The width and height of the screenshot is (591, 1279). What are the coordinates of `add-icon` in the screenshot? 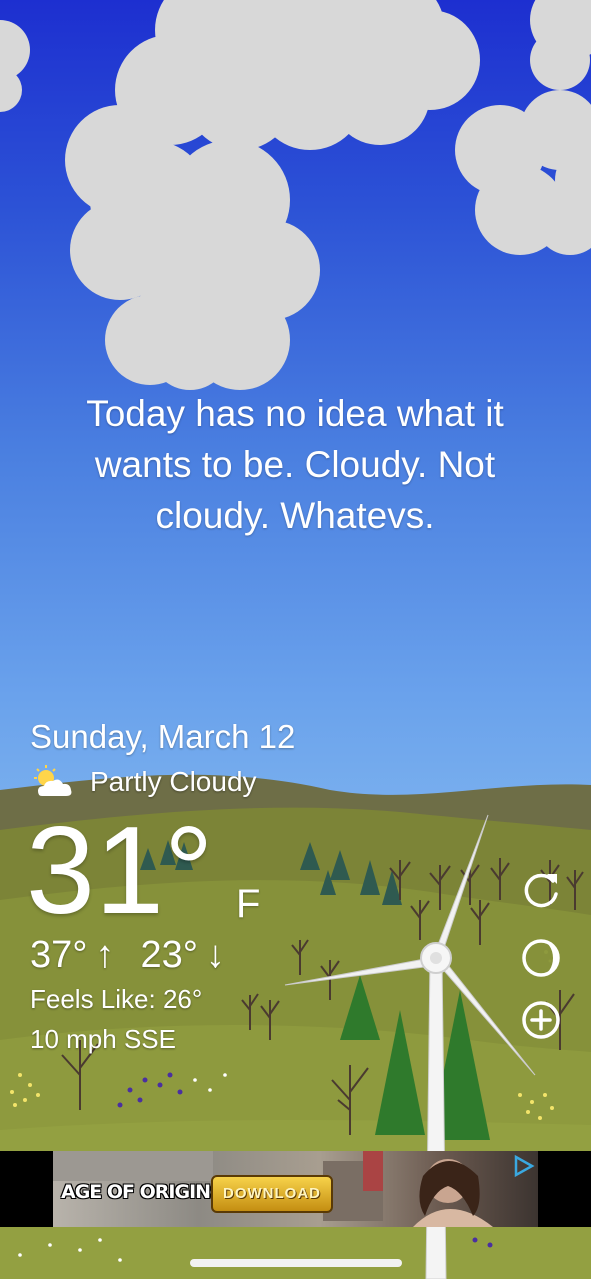 It's located at (541, 1020).